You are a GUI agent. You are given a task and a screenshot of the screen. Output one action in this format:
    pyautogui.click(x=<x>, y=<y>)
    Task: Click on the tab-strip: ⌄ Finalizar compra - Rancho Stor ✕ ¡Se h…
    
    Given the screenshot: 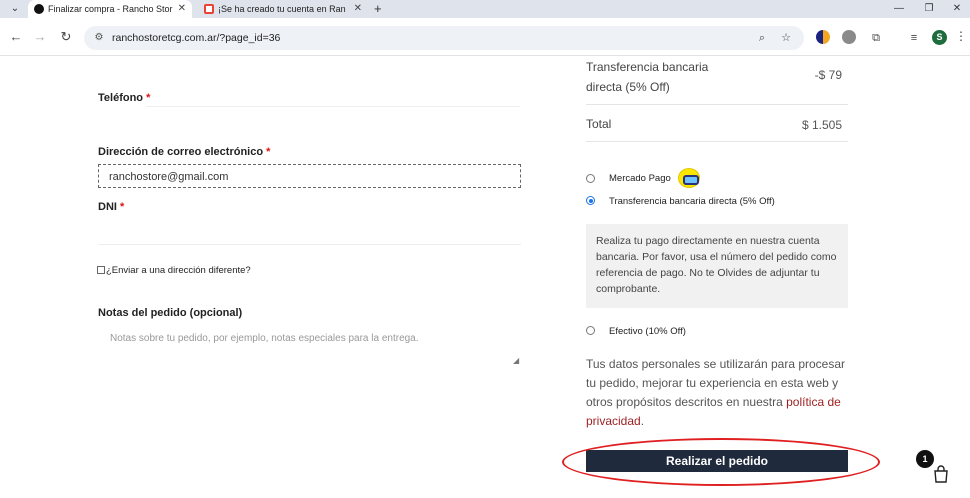 What is the action you would take?
    pyautogui.click(x=485, y=9)
    